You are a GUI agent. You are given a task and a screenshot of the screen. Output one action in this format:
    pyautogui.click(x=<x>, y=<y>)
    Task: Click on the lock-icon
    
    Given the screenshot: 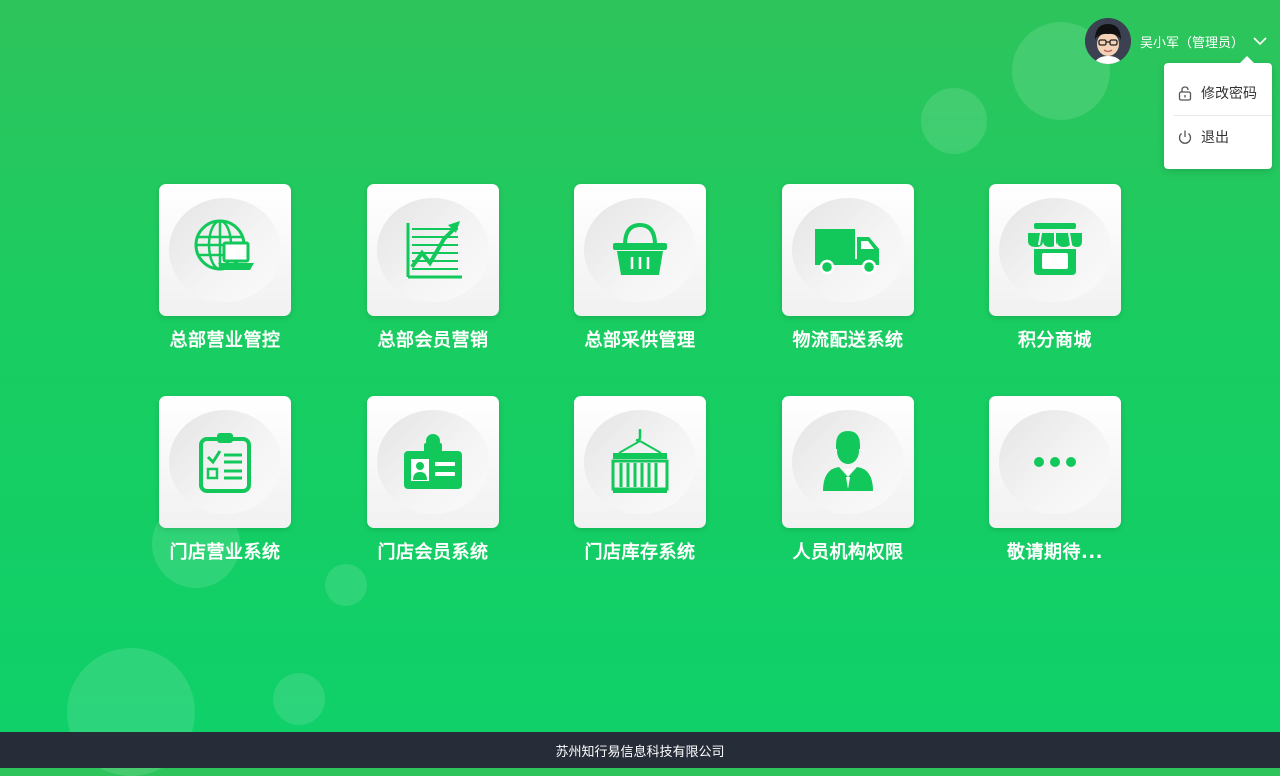 What is the action you would take?
    pyautogui.click(x=1185, y=93)
    